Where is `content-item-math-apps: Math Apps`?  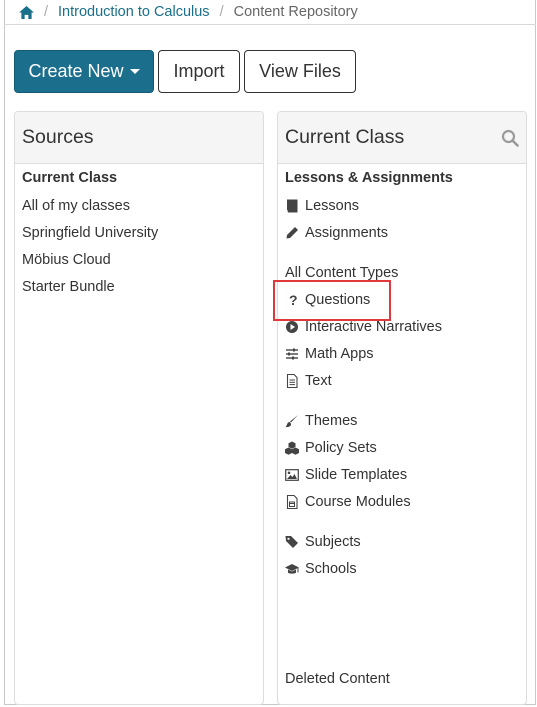 content-item-math-apps: Math Apps is located at coordinates (329, 354).